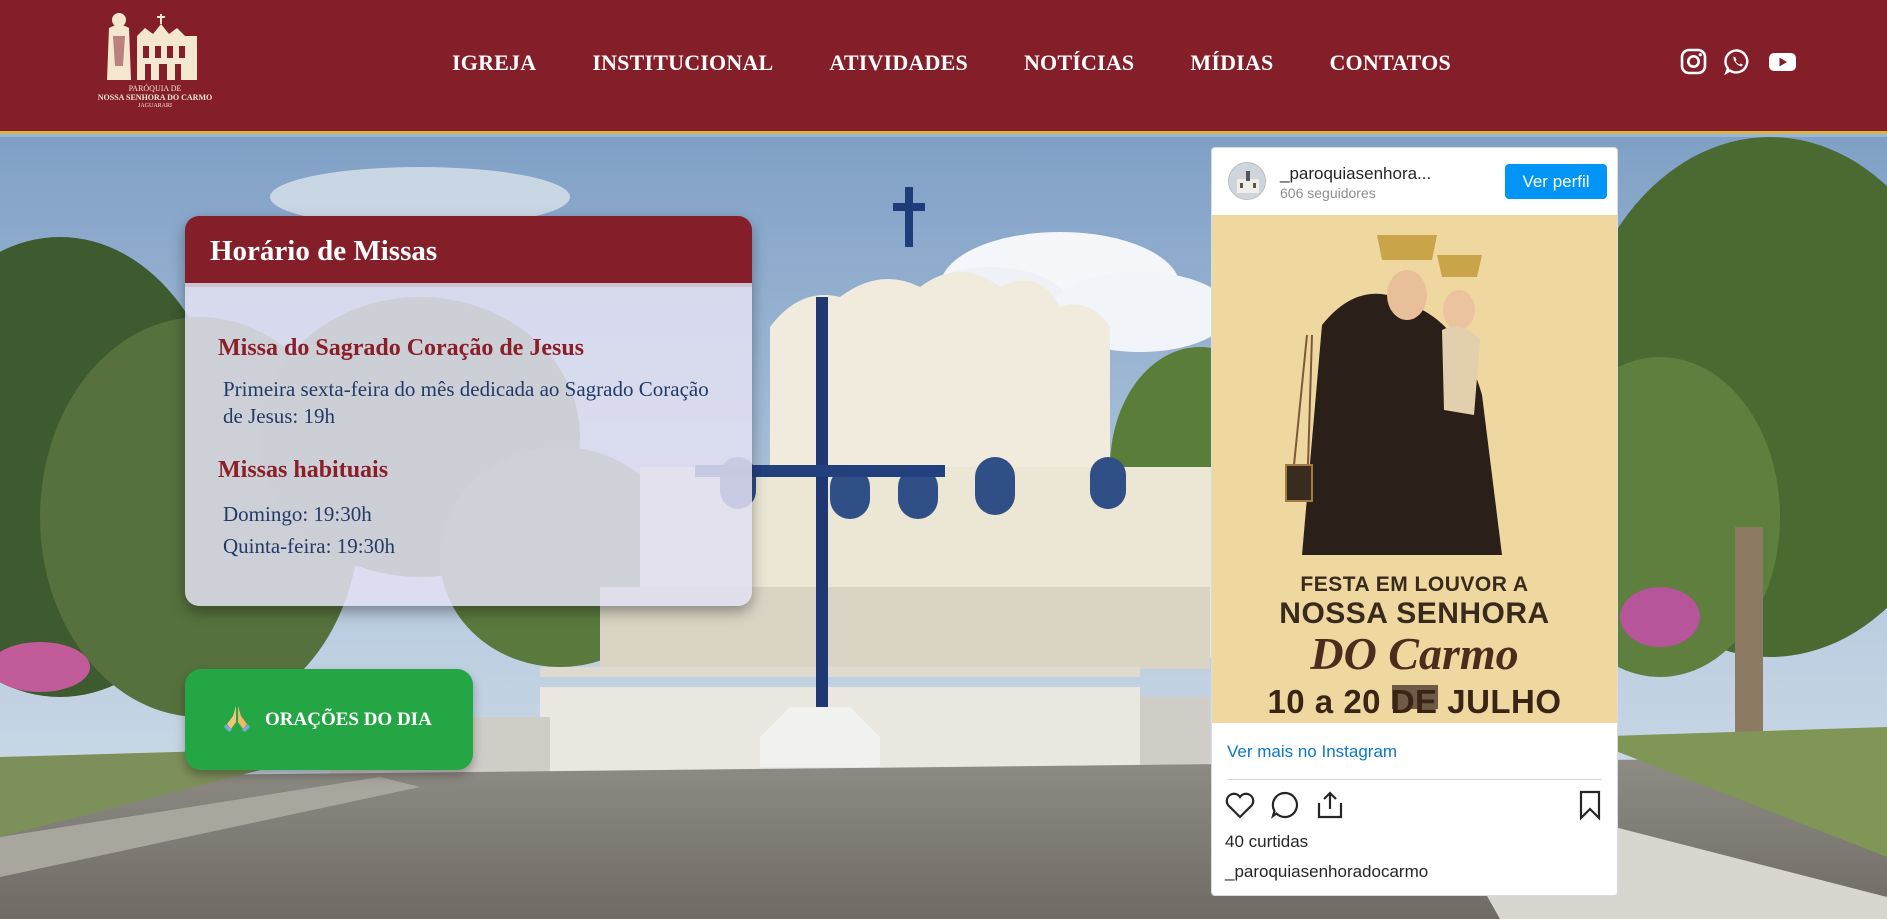  Describe the element at coordinates (154, 106) in the screenshot. I see `logo-line3: JAGUARARI` at that location.